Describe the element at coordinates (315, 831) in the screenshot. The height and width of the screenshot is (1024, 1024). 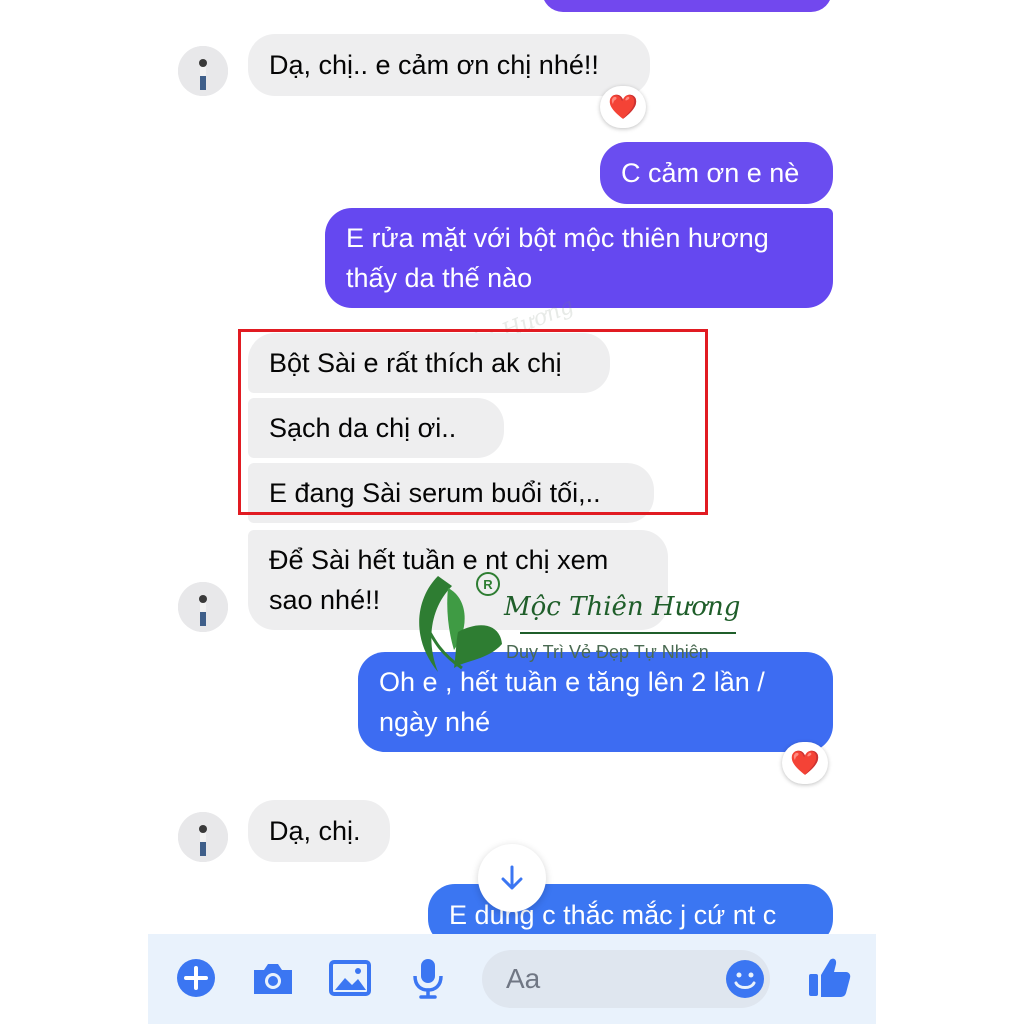
I see `message-text: Dạ, chị.` at that location.